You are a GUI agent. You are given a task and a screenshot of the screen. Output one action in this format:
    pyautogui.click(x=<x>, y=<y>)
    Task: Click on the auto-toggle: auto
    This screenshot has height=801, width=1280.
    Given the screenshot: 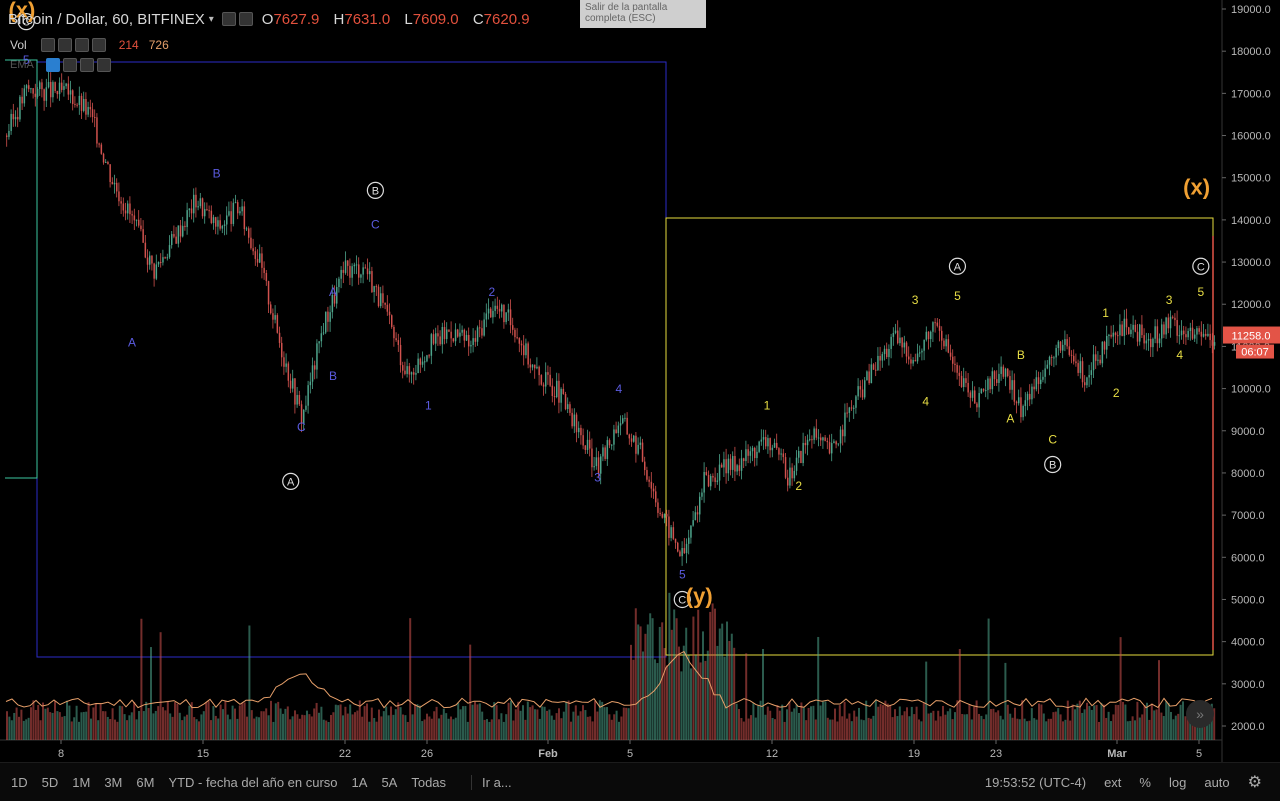 What is the action you would take?
    pyautogui.click(x=1216, y=782)
    